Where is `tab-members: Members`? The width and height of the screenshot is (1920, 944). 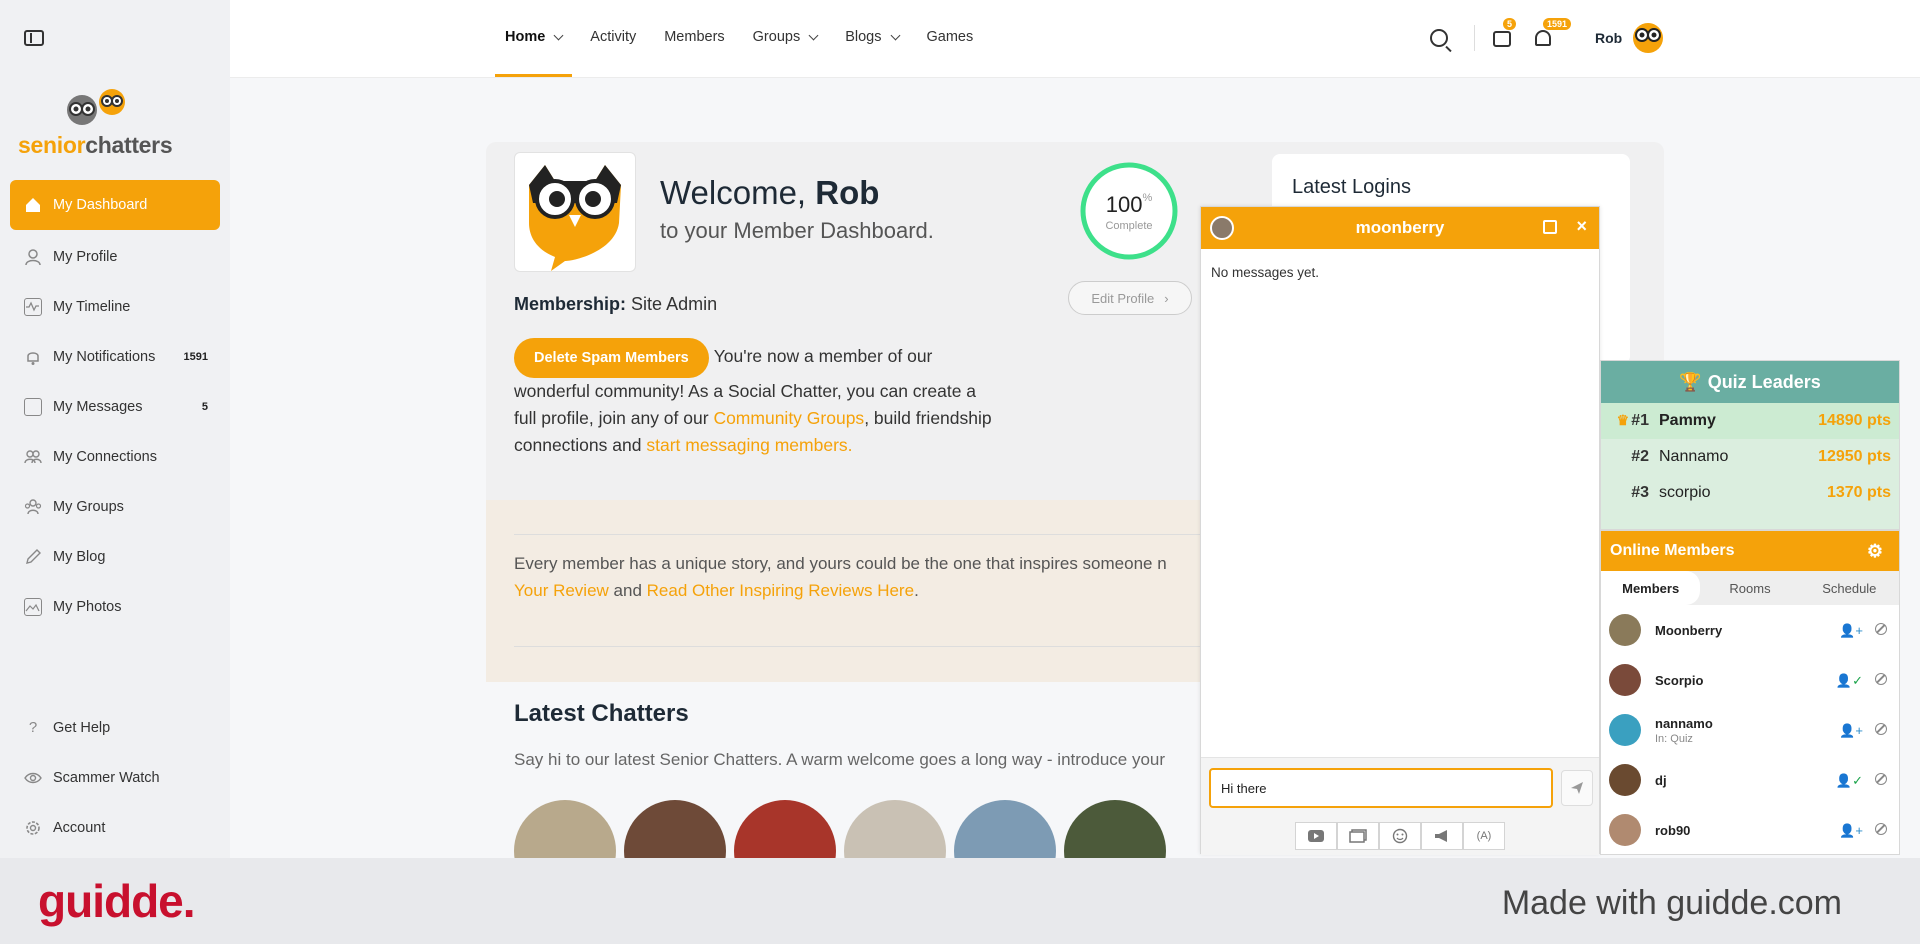
tab-members: Members is located at coordinates (1651, 588).